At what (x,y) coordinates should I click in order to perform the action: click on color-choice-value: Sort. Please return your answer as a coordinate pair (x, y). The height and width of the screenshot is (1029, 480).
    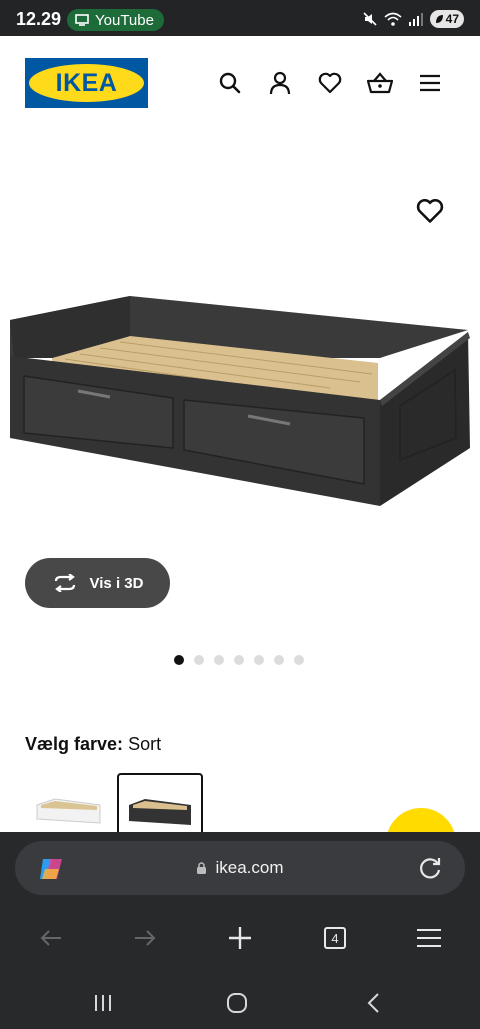
    Looking at the image, I should click on (145, 744).